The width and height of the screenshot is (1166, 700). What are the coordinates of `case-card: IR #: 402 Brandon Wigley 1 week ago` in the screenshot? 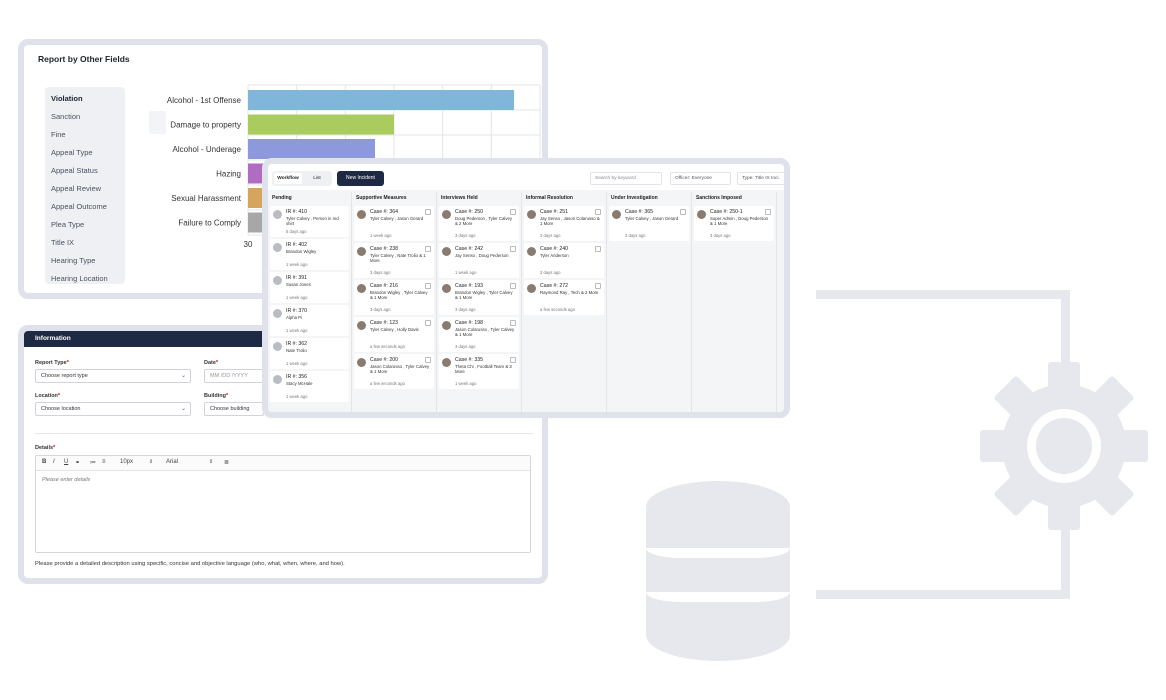 It's located at (309, 254).